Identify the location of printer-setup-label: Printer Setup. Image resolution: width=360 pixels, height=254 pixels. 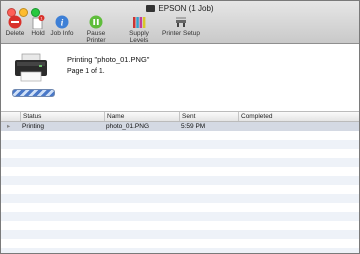
(181, 33).